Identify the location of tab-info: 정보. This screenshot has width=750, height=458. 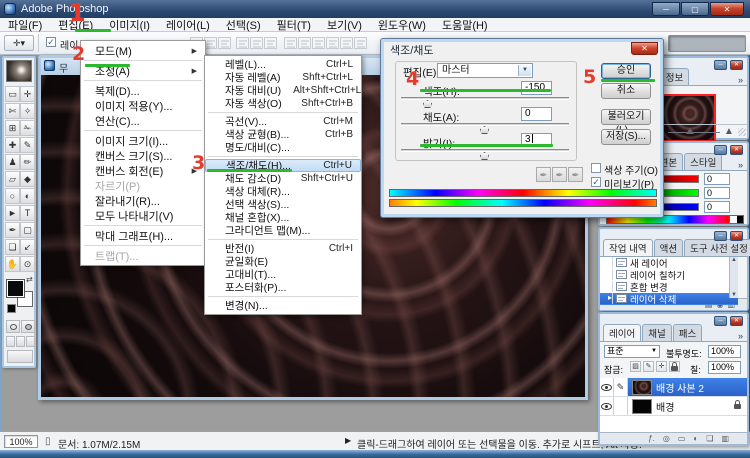
(674, 76).